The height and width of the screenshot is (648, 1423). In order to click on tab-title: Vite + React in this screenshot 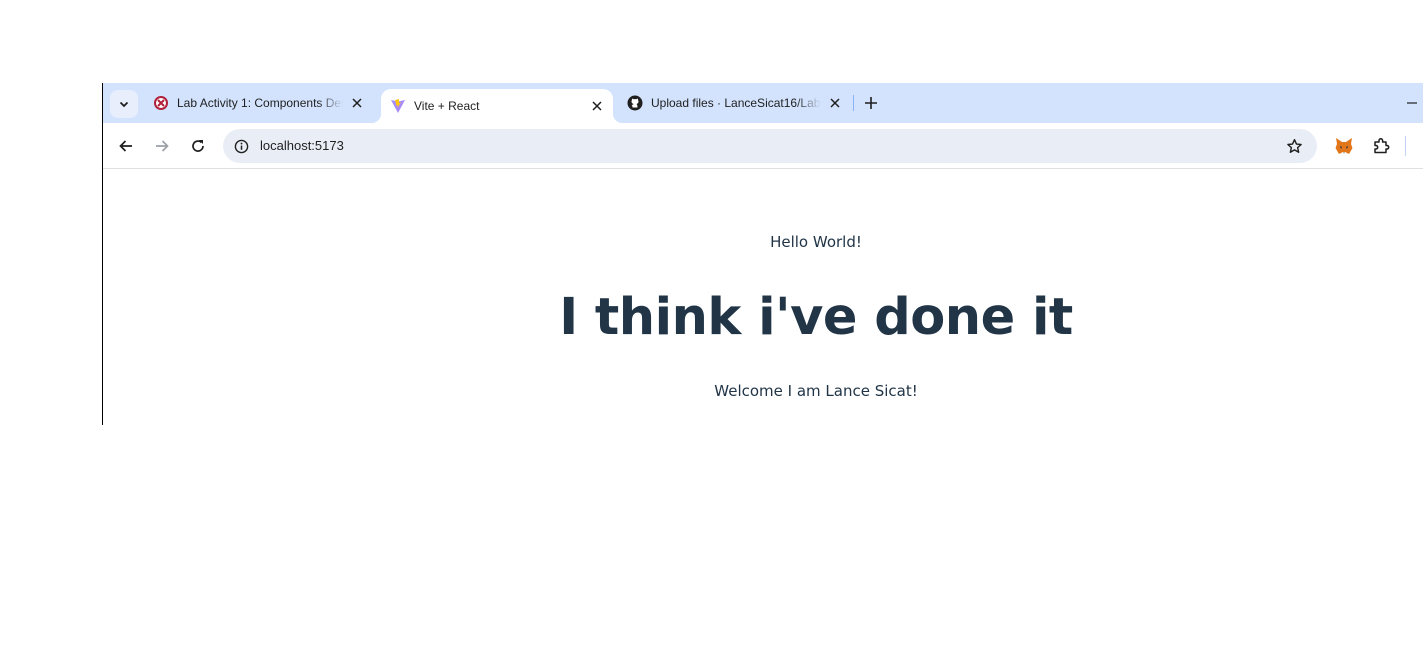, I will do `click(447, 106)`.